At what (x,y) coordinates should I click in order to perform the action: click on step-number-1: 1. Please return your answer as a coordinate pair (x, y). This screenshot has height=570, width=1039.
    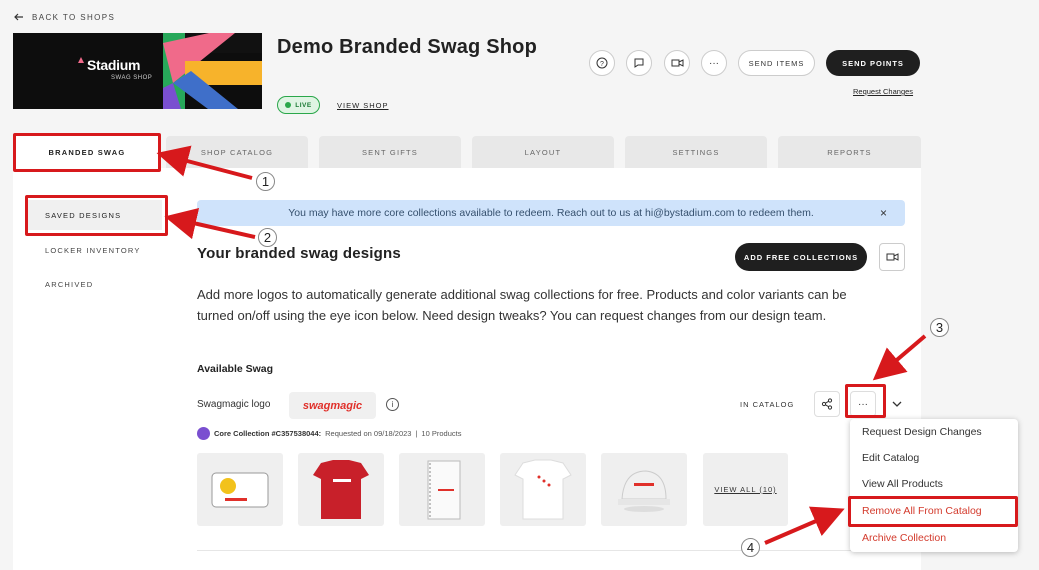
    Looking at the image, I should click on (265, 181).